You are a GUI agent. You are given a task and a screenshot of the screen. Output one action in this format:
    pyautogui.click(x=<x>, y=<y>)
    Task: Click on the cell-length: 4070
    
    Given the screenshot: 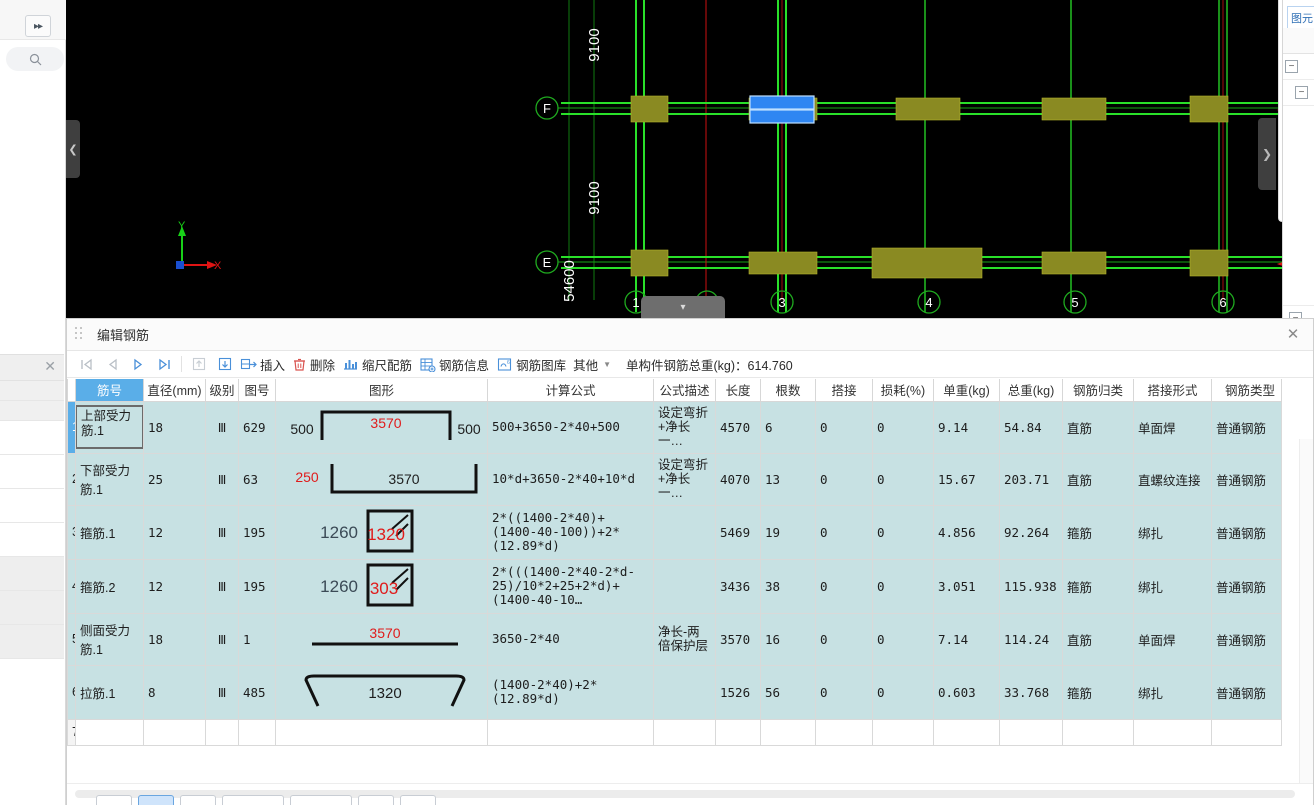 What is the action you would take?
    pyautogui.click(x=738, y=479)
    